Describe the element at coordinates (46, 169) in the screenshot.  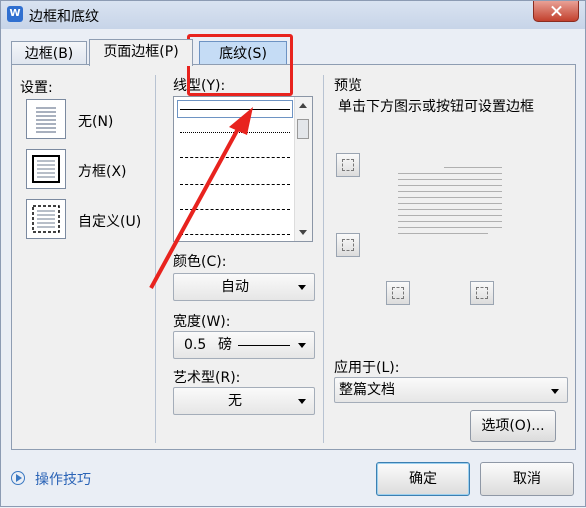
I see `box-border-icon` at that location.